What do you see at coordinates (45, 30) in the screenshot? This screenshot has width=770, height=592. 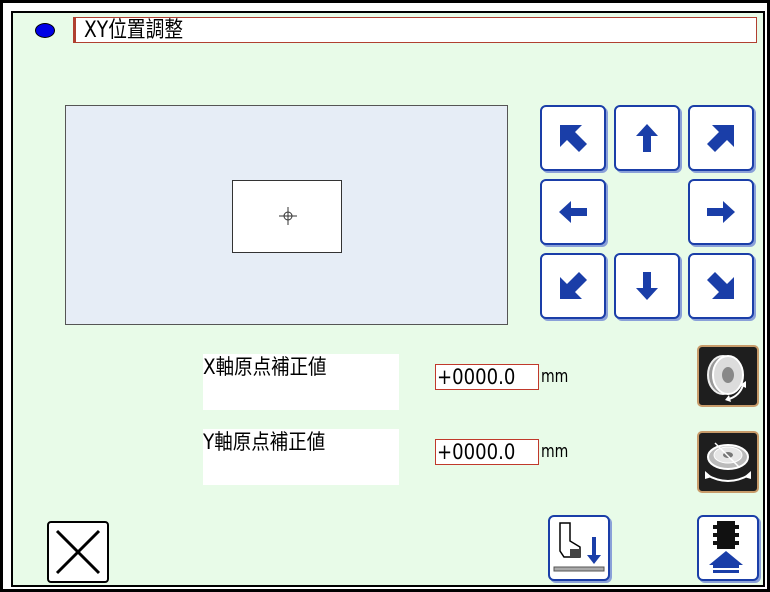 I see `status-dot-icon` at bounding box center [45, 30].